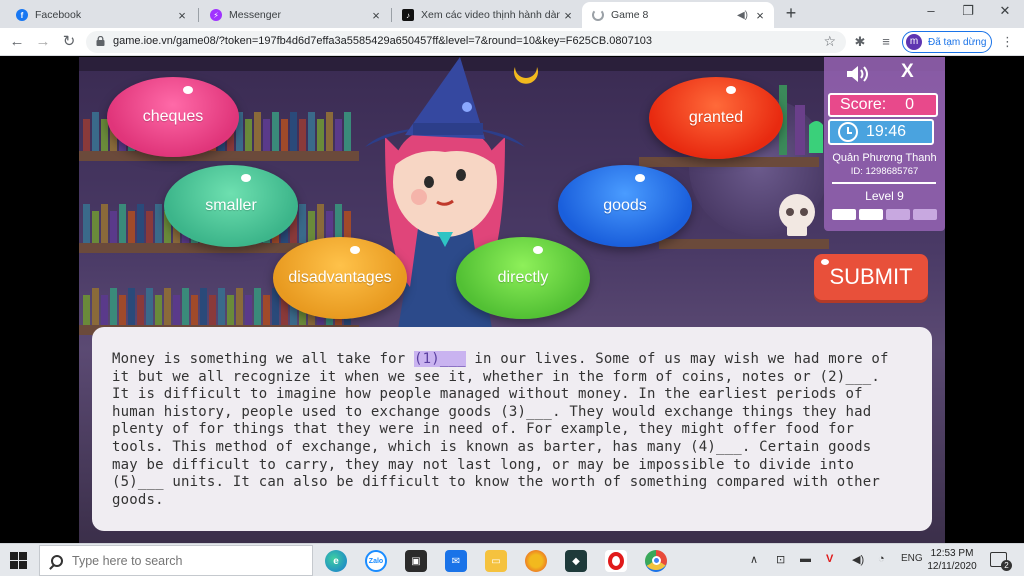  I want to click on clock-time: 12:53 PM, so click(952, 553).